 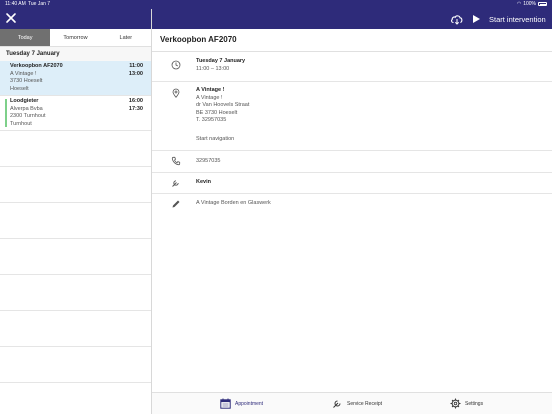 What do you see at coordinates (457, 19) in the screenshot?
I see `cloud-sync-icon` at bounding box center [457, 19].